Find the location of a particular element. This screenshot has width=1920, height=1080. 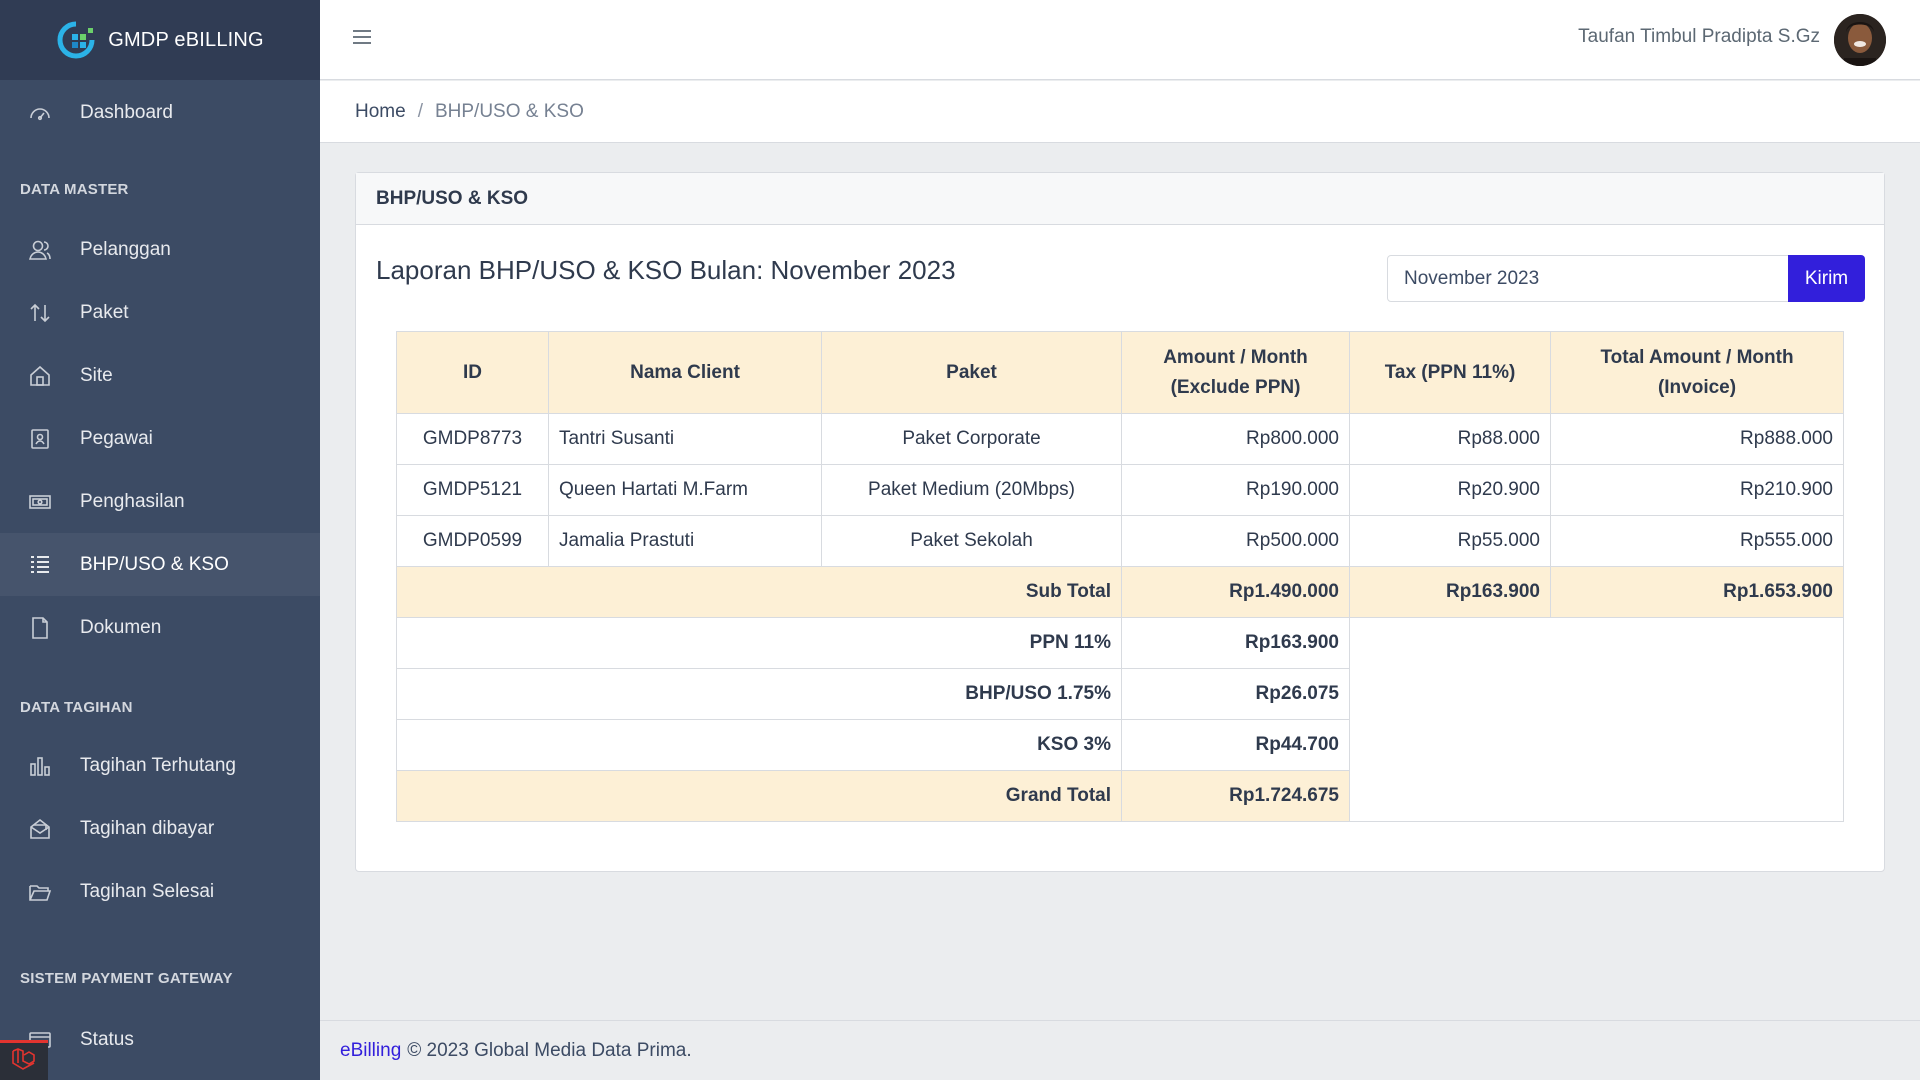

cell-tax: Rp88.000 is located at coordinates (1450, 439).